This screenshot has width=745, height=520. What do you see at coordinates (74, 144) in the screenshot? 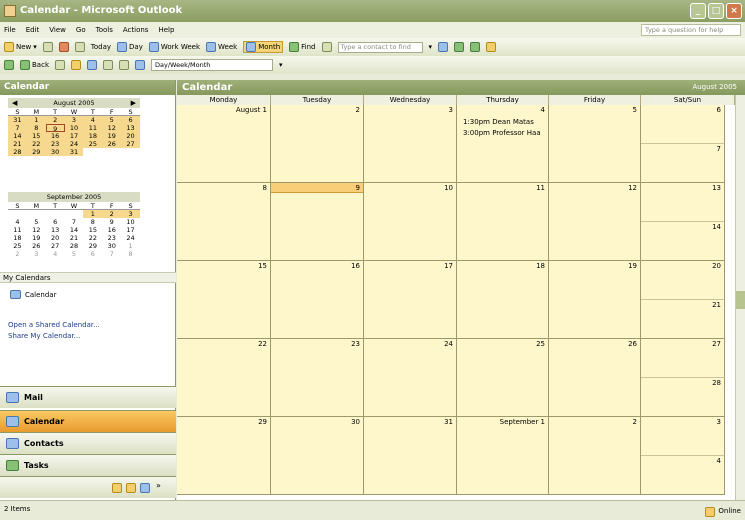
I see `mini-day: 24` at bounding box center [74, 144].